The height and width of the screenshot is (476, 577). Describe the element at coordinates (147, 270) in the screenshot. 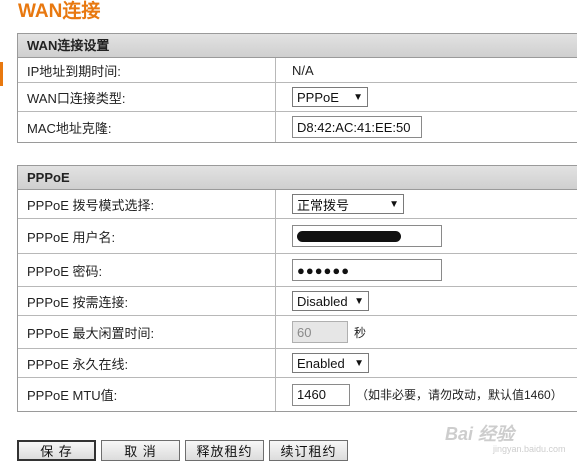

I see `password-label: PPPoE 密码:` at that location.